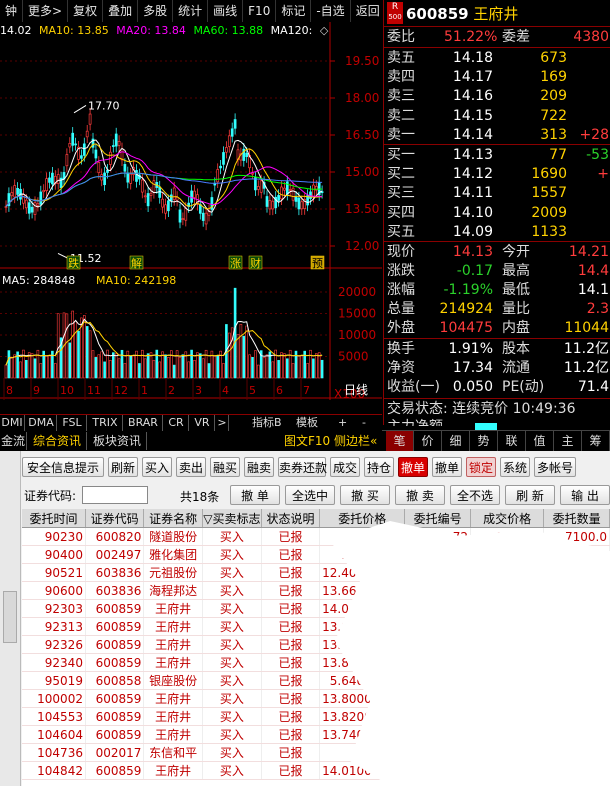 The image size is (610, 786). I want to click on toolbar-button-2: 买入, so click(157, 467).